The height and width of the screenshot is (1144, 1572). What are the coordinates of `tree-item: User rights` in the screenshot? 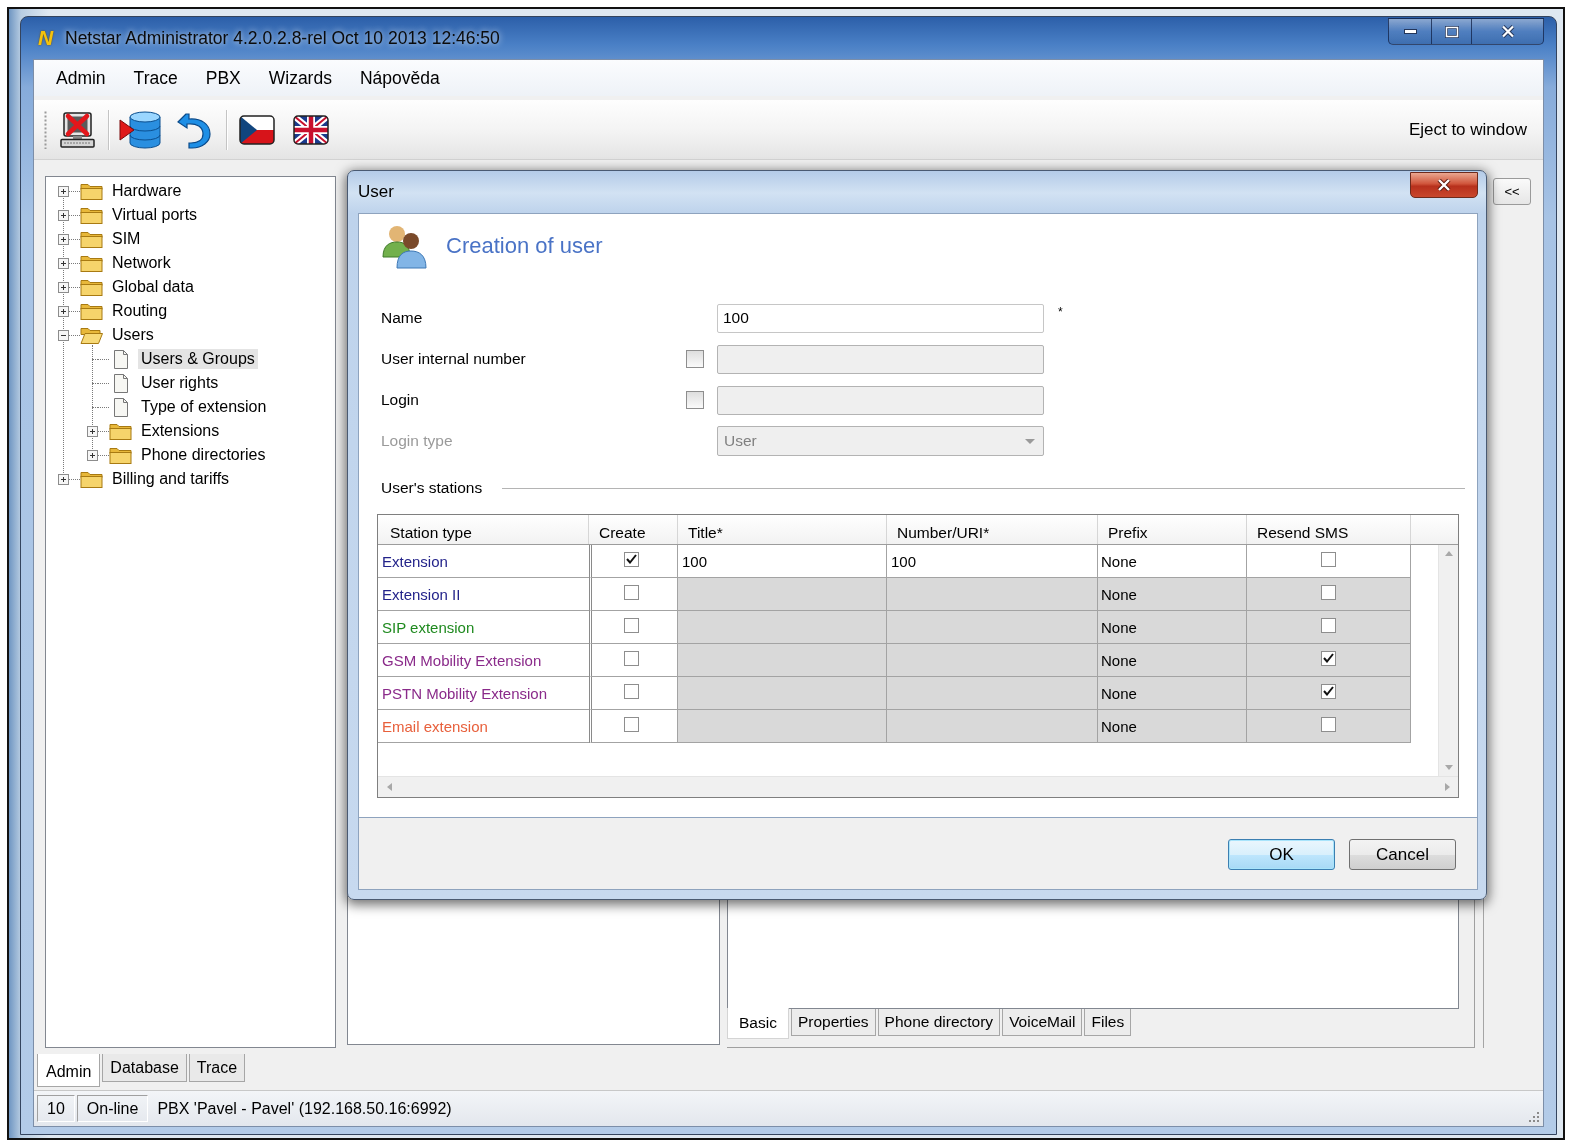 It's located at (180, 383).